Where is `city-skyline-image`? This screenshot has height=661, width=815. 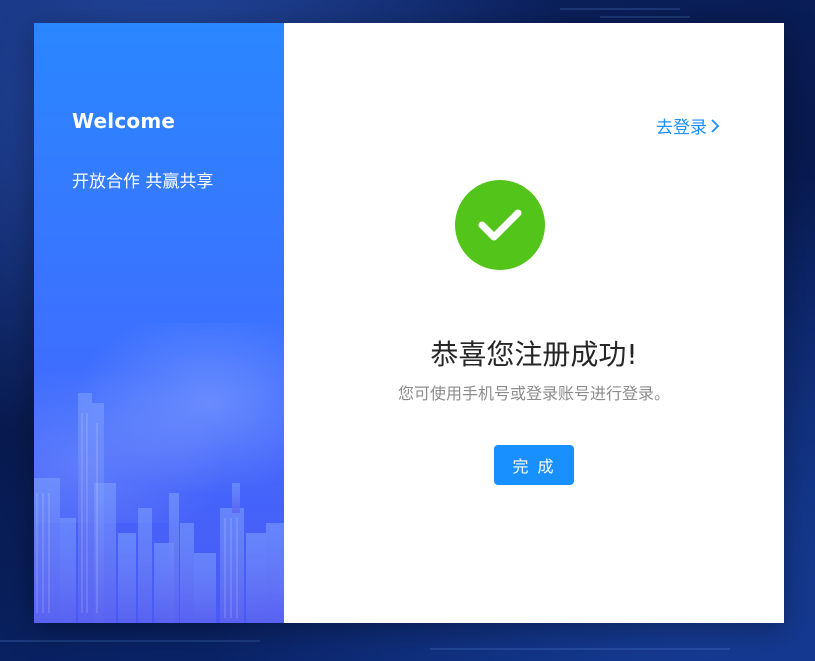
city-skyline-image is located at coordinates (159, 508).